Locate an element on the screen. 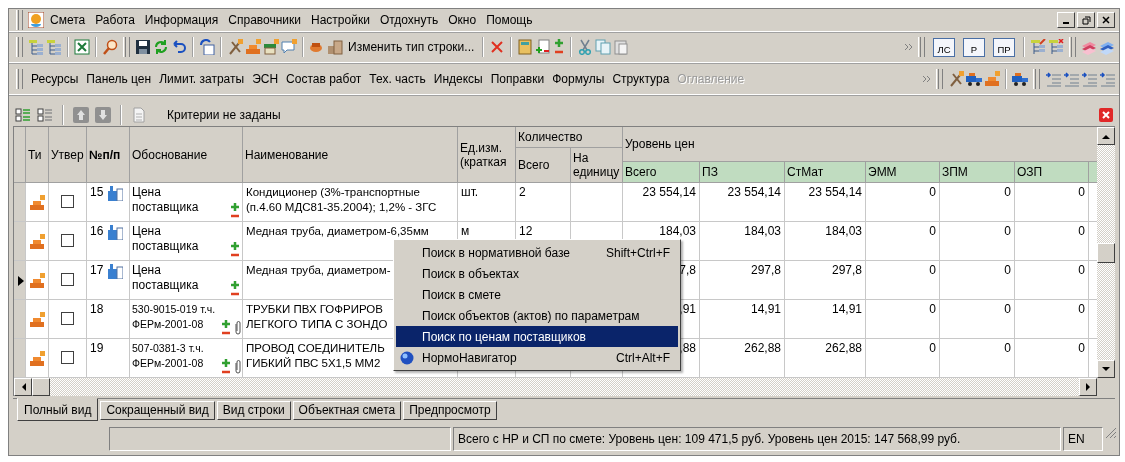 The height and width of the screenshot is (462, 1125). books-icon is located at coordinates (1107, 47).